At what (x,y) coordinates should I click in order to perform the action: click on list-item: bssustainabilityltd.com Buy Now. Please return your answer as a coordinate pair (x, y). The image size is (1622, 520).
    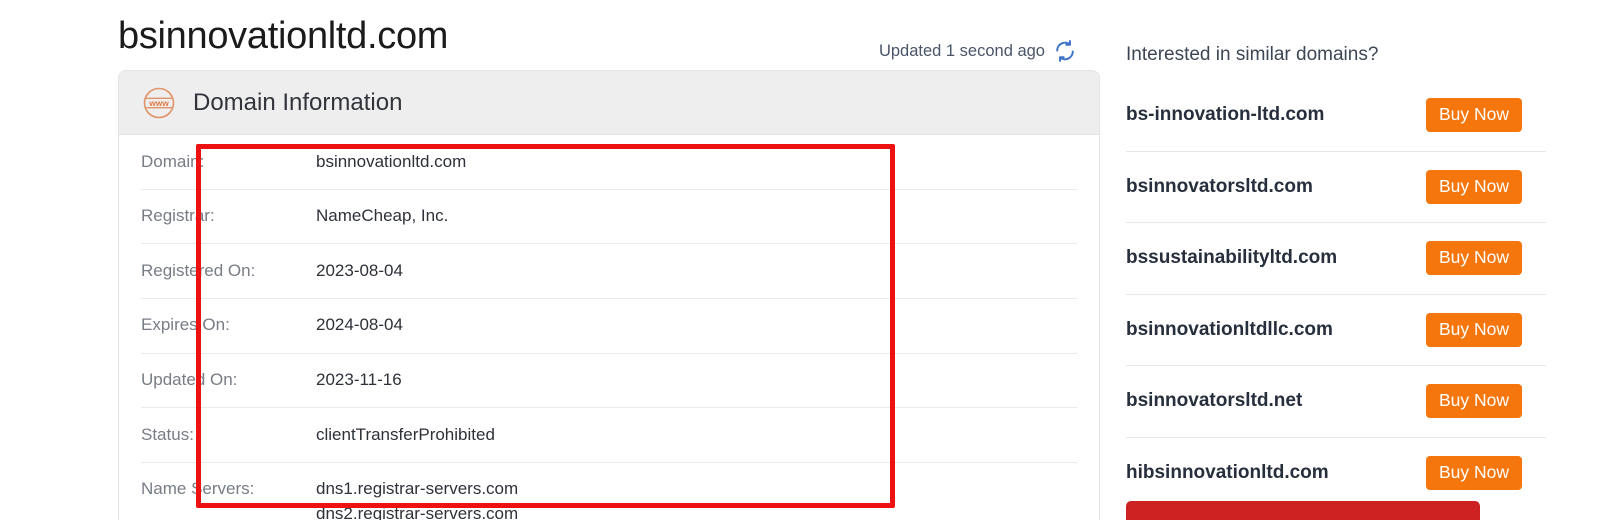
    Looking at the image, I should click on (1336, 259).